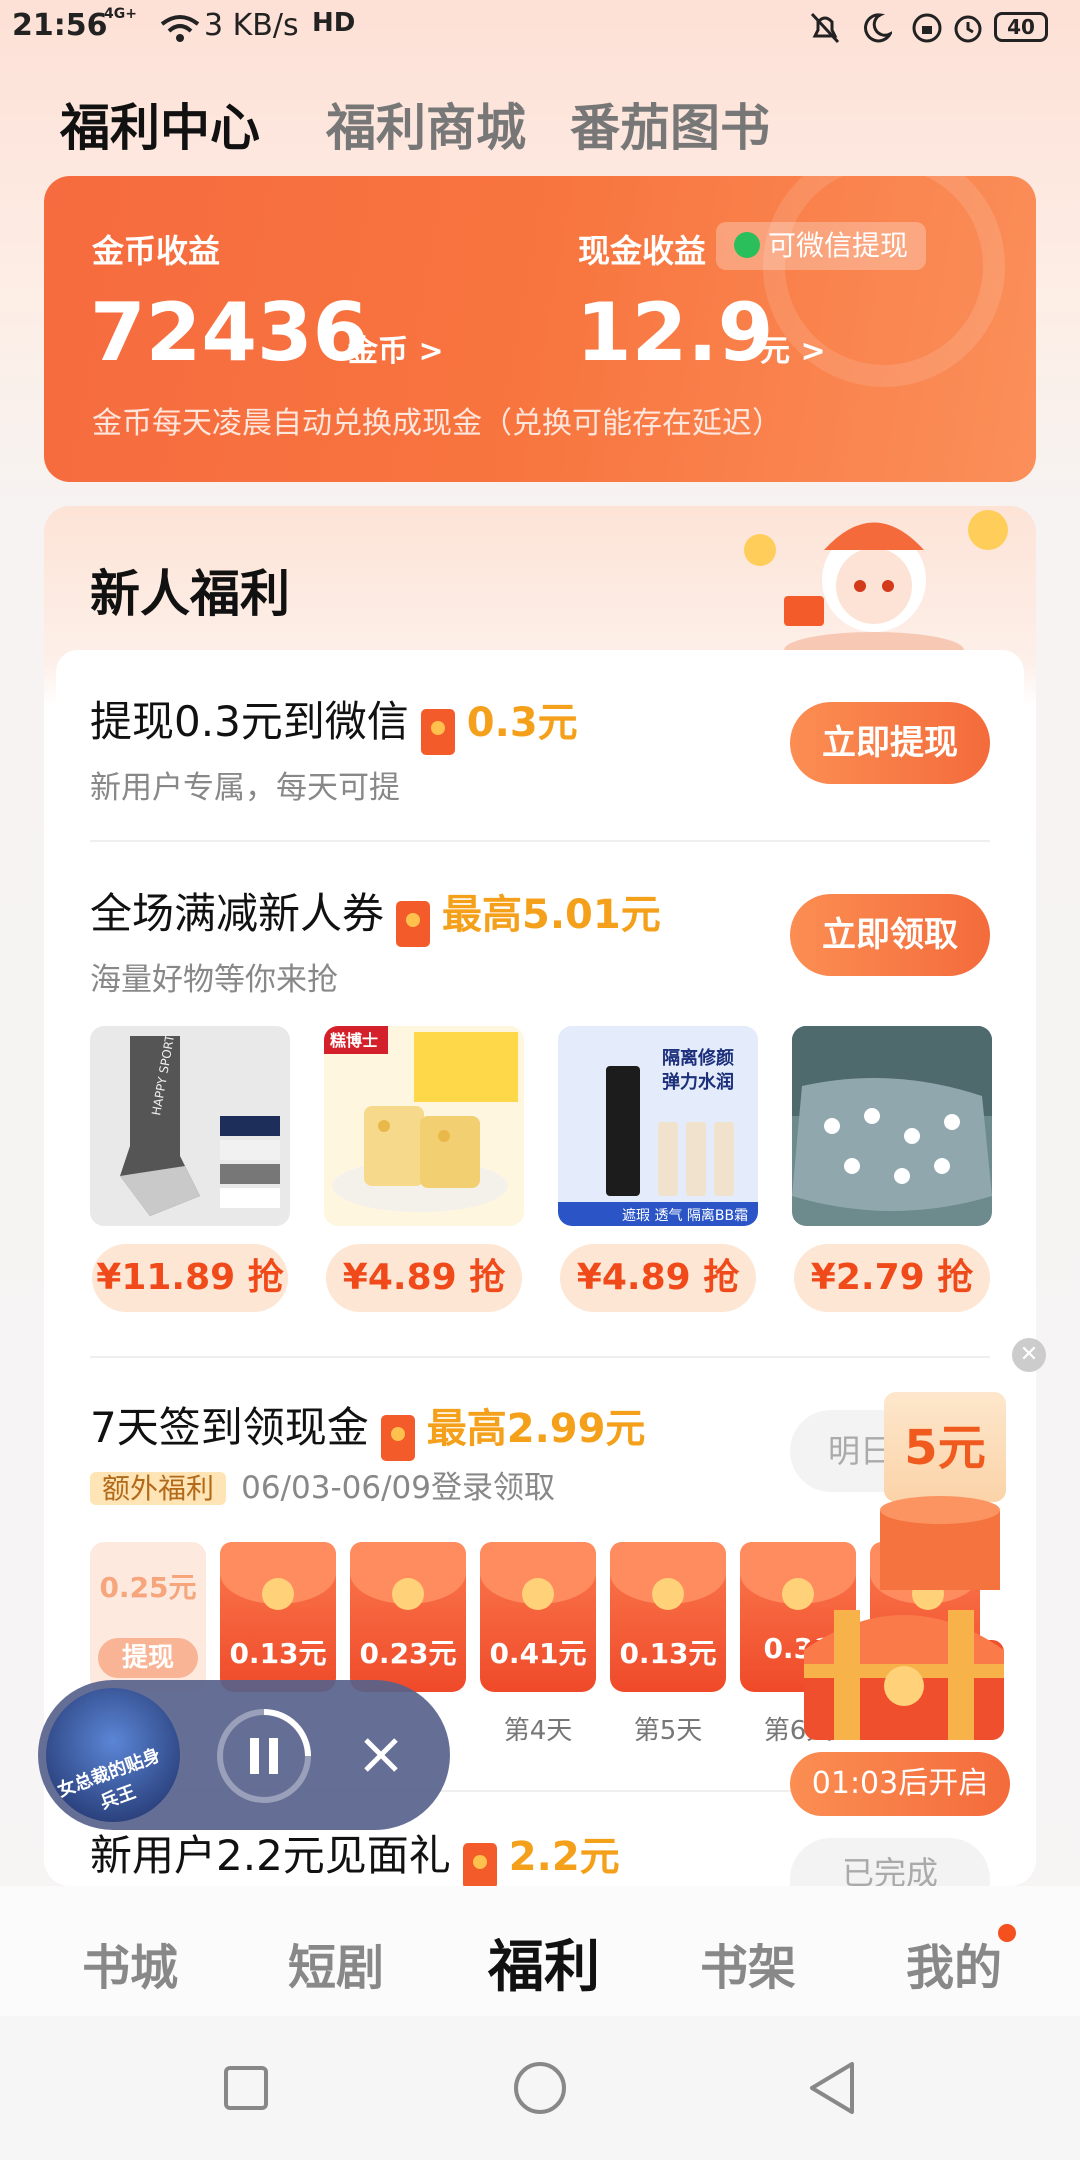  I want to click on product-image-snack: 糕博士, so click(424, 1126).